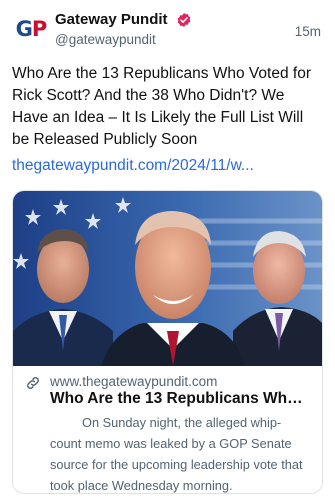 The width and height of the screenshot is (335, 500). I want to click on handle: @gatewaypundit, so click(165, 39).